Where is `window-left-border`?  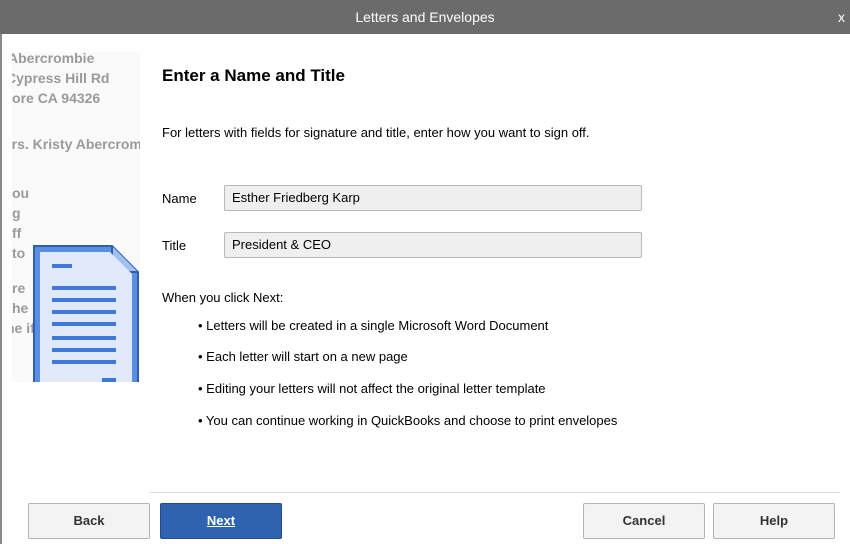 window-left-border is located at coordinates (1, 289).